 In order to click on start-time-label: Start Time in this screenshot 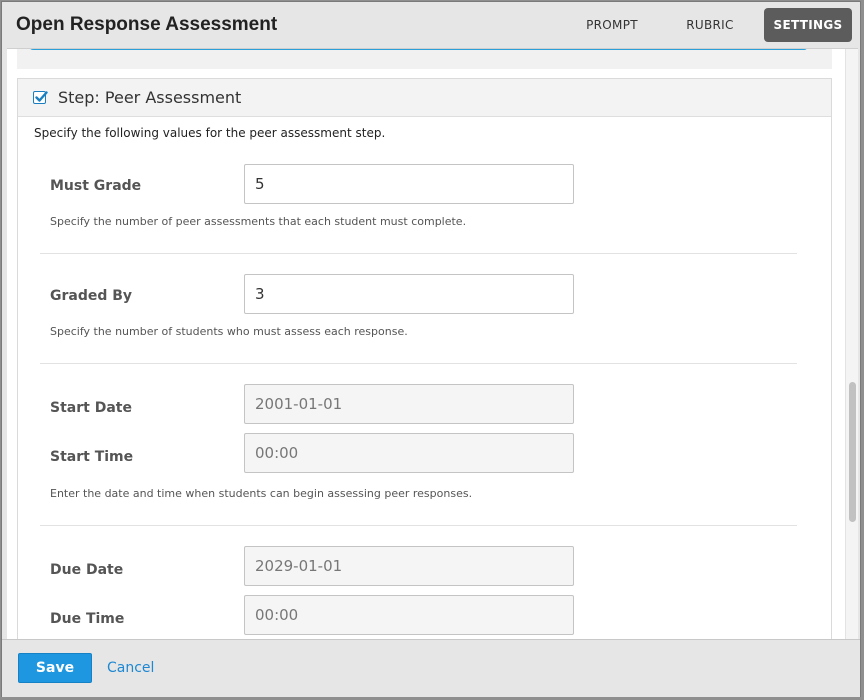, I will do `click(92, 457)`.